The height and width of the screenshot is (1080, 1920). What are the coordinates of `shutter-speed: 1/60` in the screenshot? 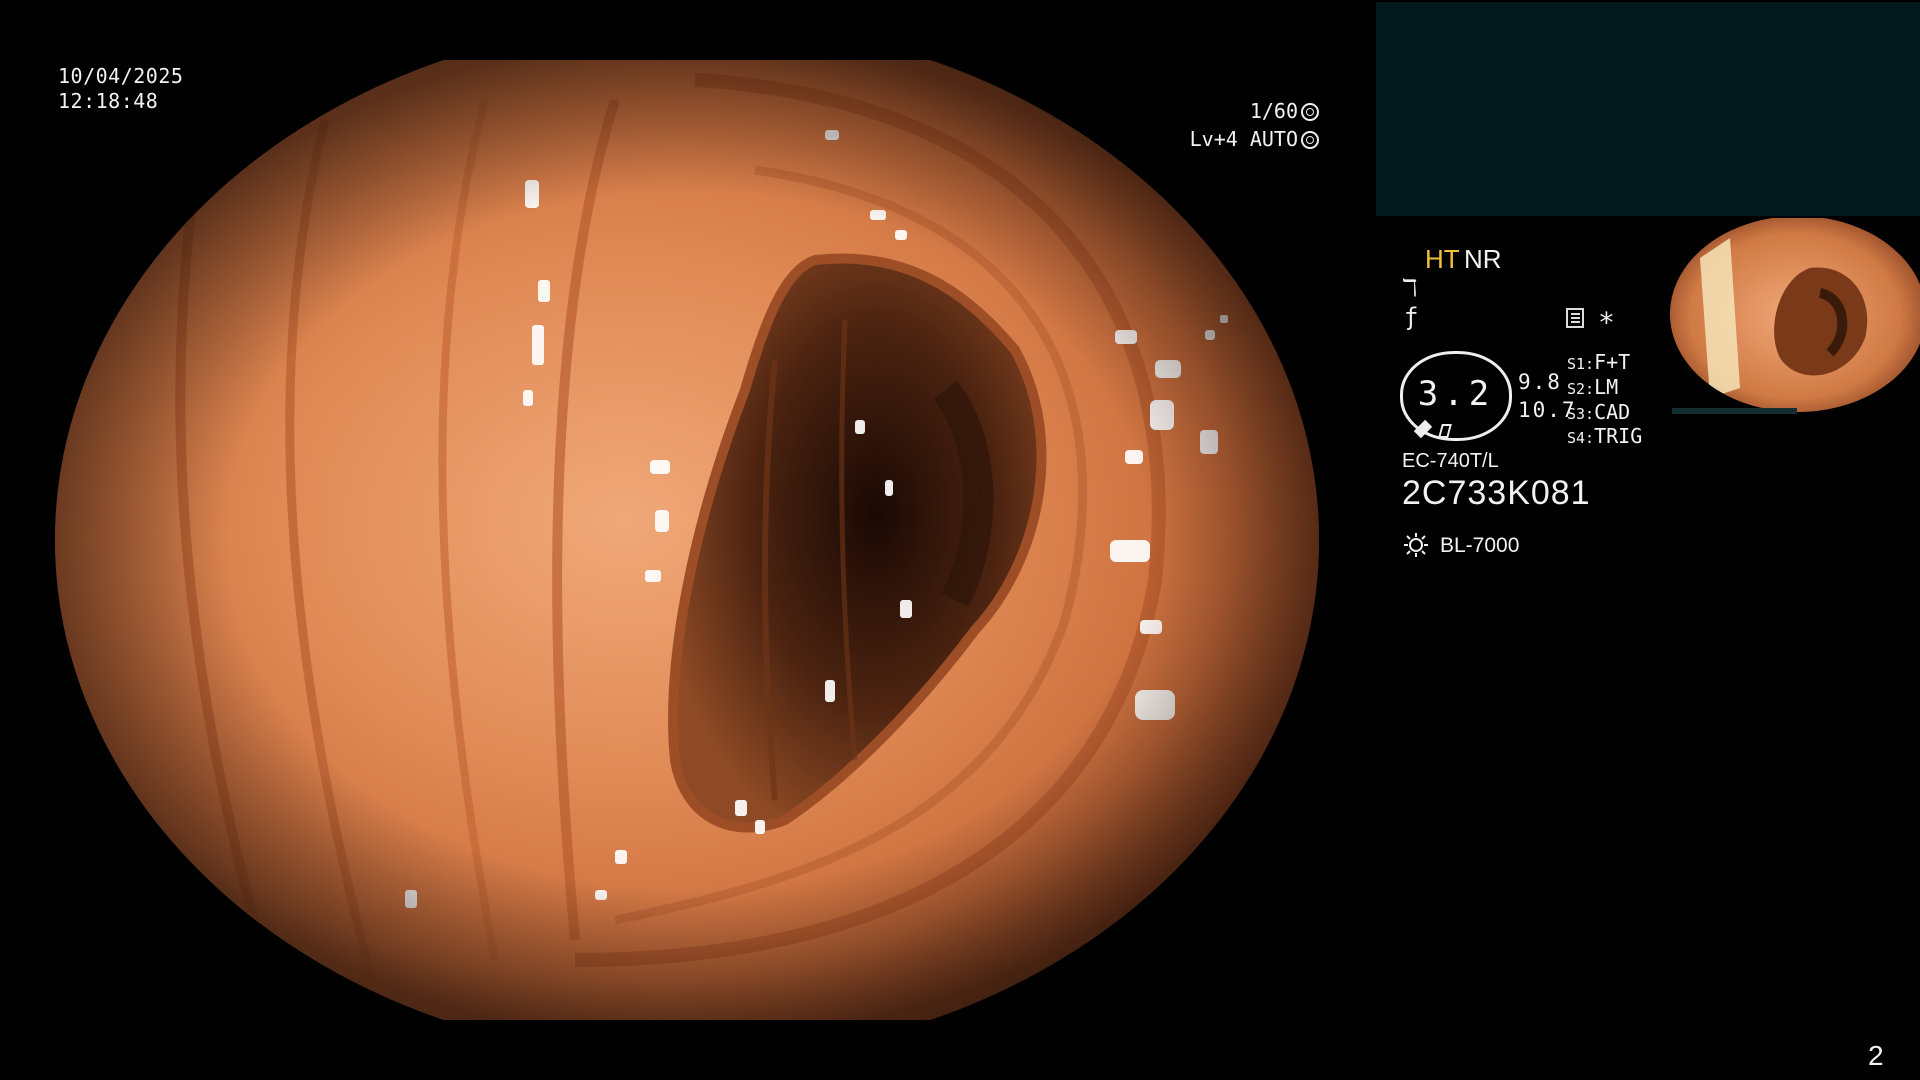 It's located at (1273, 111).